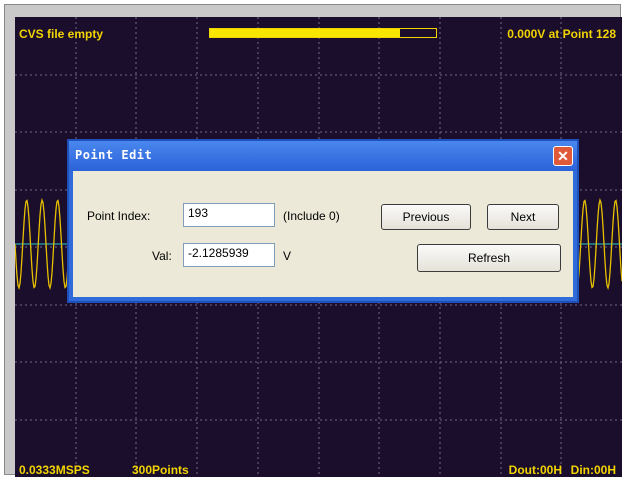 Image resolution: width=627 pixels, height=479 pixels. I want to click on point-index-label: Point Index:, so click(119, 216).